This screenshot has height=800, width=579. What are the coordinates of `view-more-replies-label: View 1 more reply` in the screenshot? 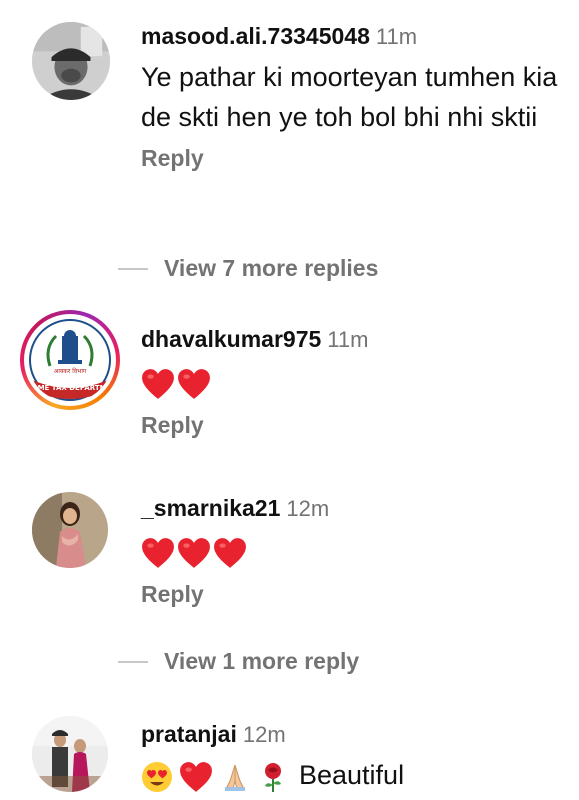 It's located at (262, 661).